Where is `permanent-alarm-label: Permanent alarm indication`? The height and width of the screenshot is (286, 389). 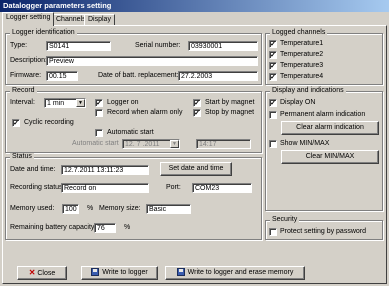
permanent-alarm-label: Permanent alarm indication is located at coordinates (323, 114).